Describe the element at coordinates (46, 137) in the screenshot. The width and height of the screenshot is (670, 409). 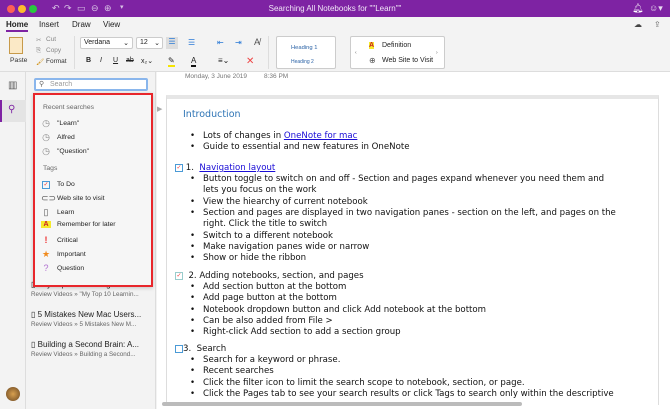
I see `history-icon: ◷` at that location.